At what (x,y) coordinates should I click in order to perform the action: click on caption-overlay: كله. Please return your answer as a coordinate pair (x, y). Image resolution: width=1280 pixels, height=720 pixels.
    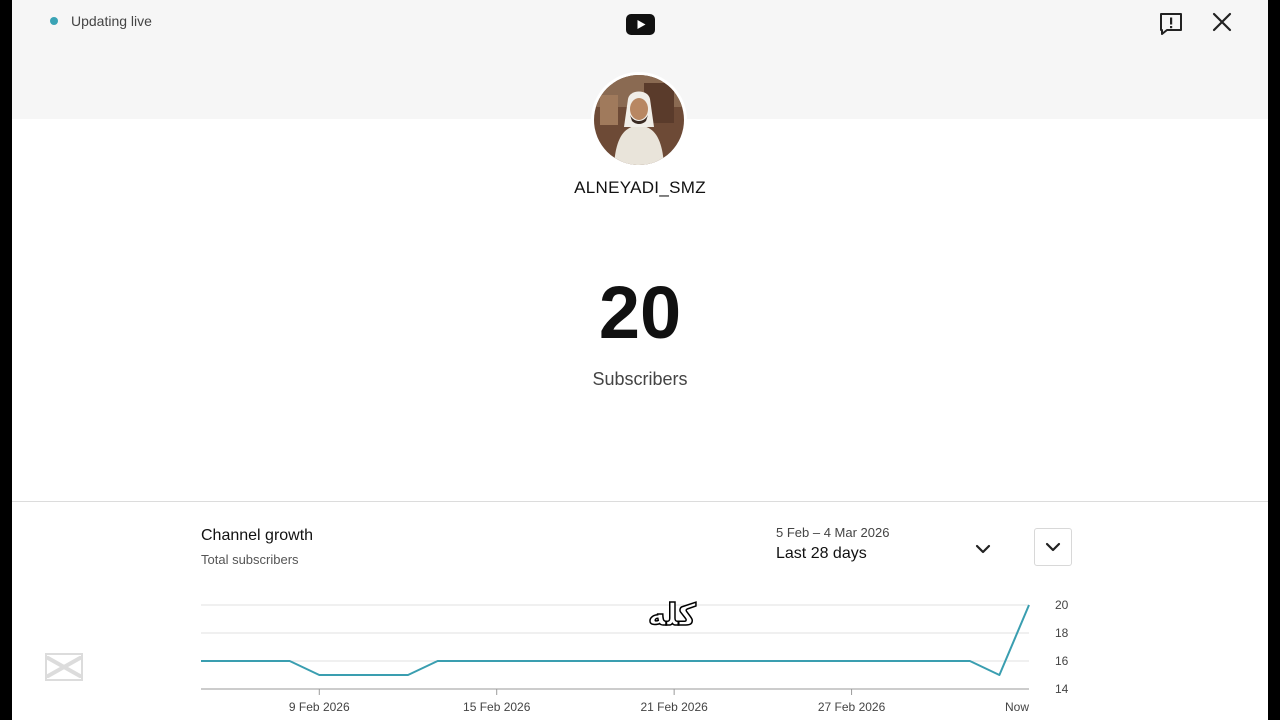
    Looking at the image, I should click on (671, 615).